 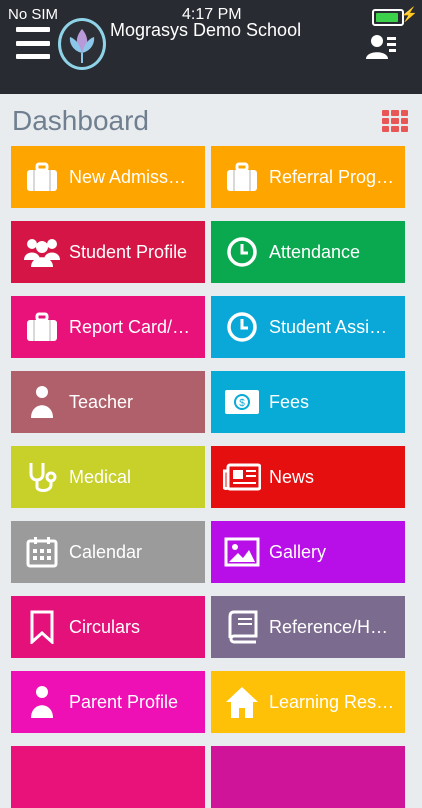 I want to click on battery-fill, so click(x=387, y=17).